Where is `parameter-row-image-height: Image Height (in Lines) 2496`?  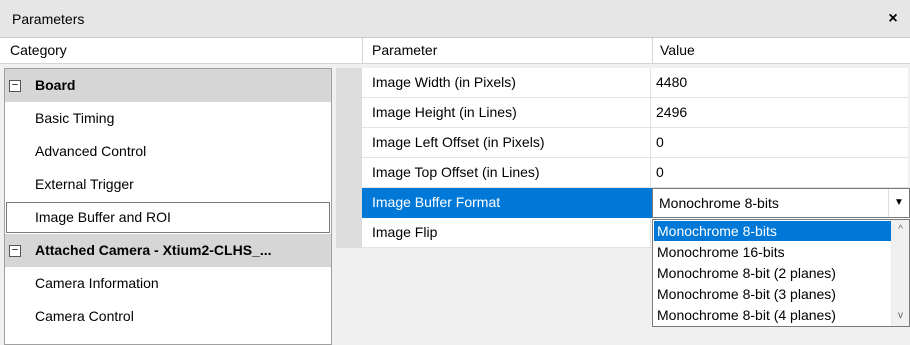 parameter-row-image-height: Image Height (in Lines) 2496 is located at coordinates (635, 113).